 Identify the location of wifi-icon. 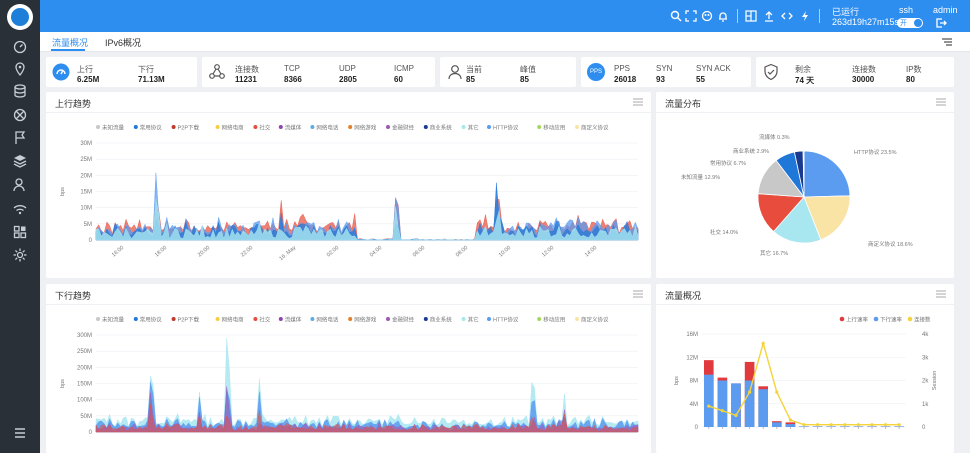
(20, 209).